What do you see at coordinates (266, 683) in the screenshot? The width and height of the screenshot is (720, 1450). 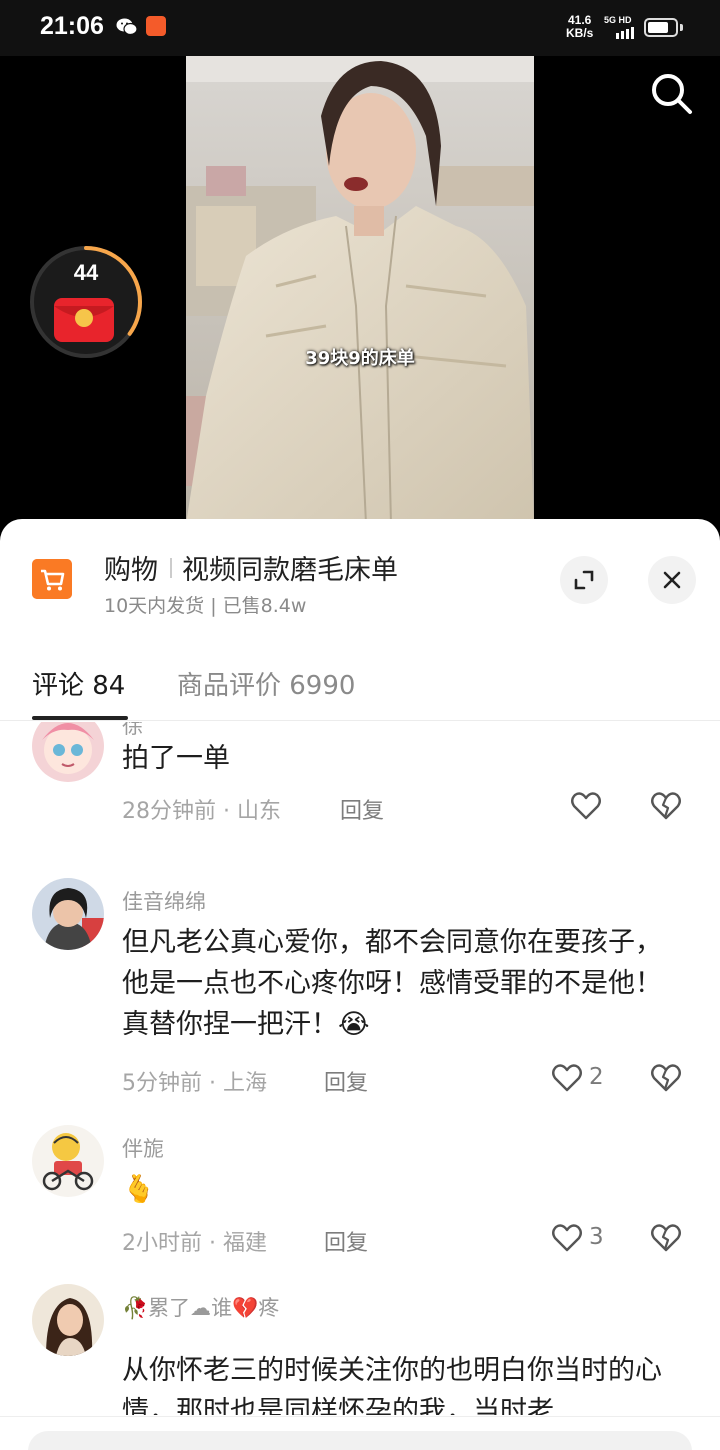 I see `tab-product-reviews: 商品评价 6990` at bounding box center [266, 683].